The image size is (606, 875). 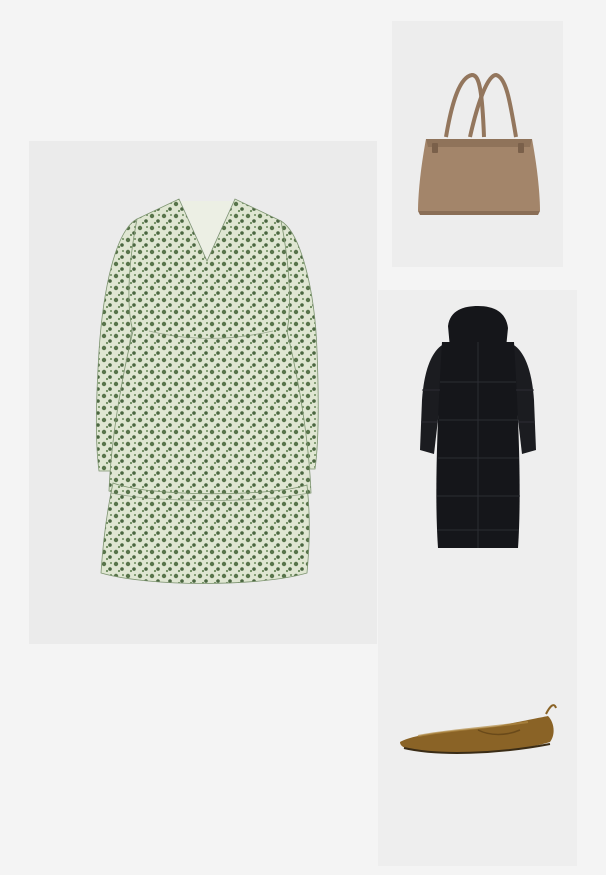 I want to click on bag-tile, so click(x=477, y=144).